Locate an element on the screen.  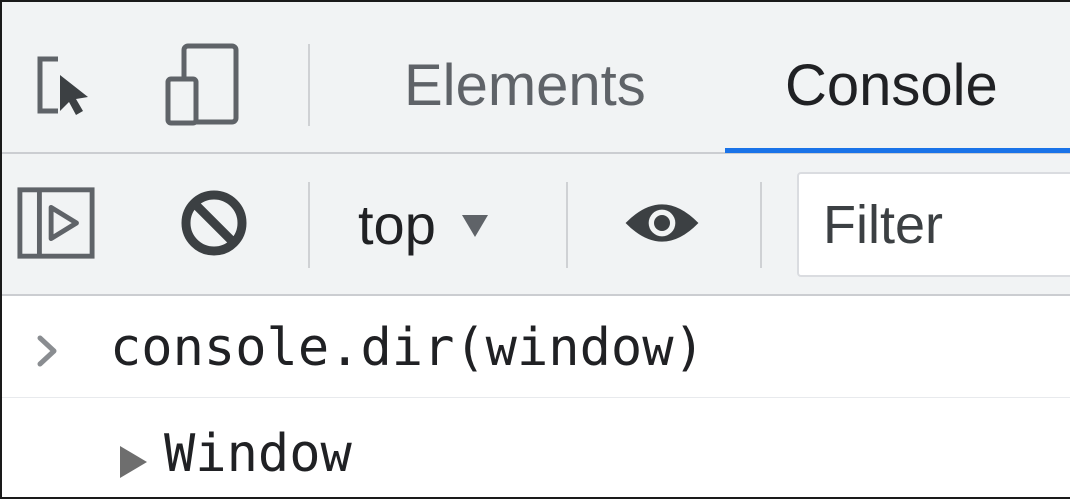
console-command: console.dir(window) is located at coordinates (407, 348).